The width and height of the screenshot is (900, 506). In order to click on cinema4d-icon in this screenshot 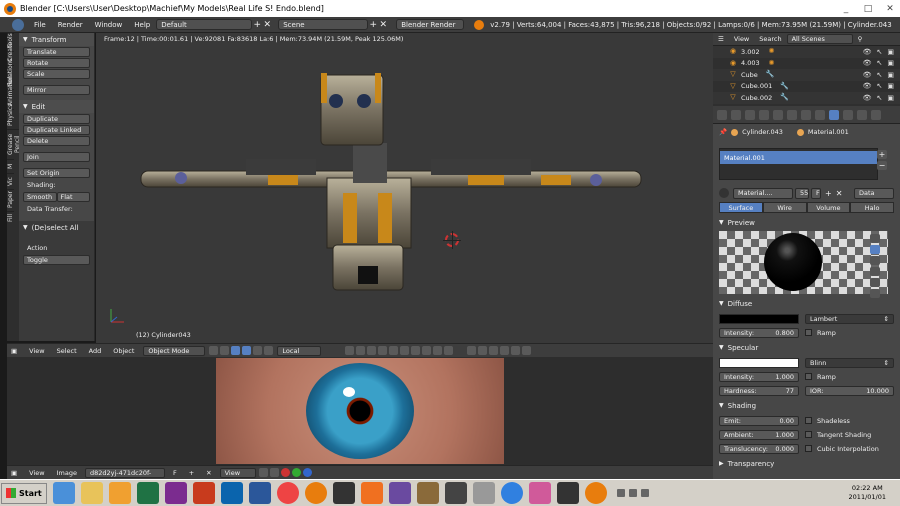, I will do `click(343, 493)`.